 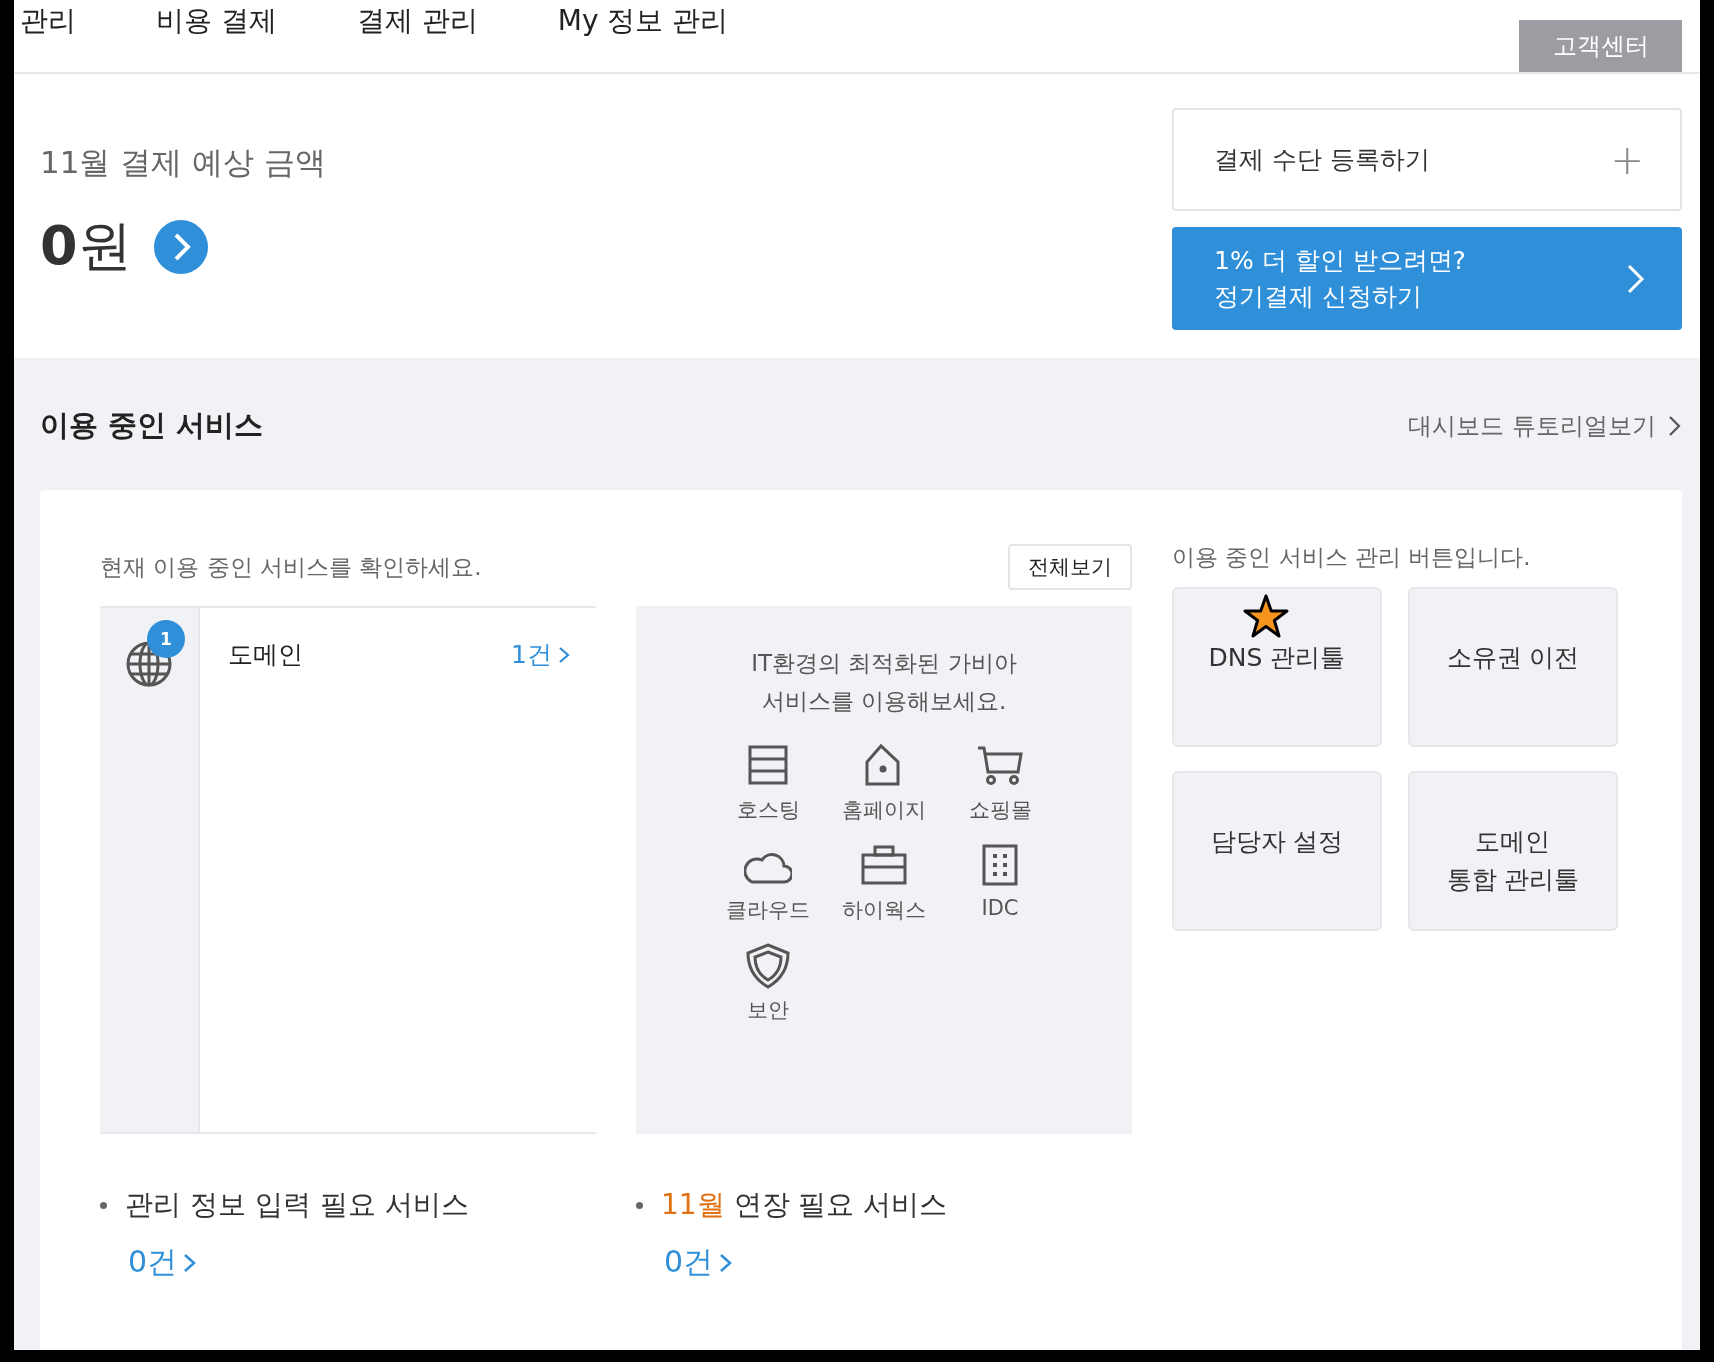 What do you see at coordinates (152, 425) in the screenshot?
I see `section-title: 이용 중인 서비스` at bounding box center [152, 425].